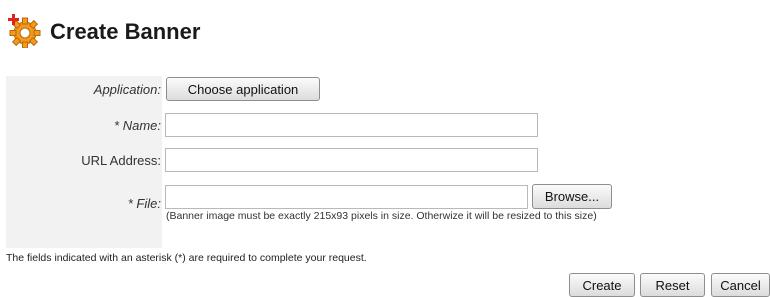 Image resolution: width=770 pixels, height=297 pixels. I want to click on file-path-input, so click(346, 197).